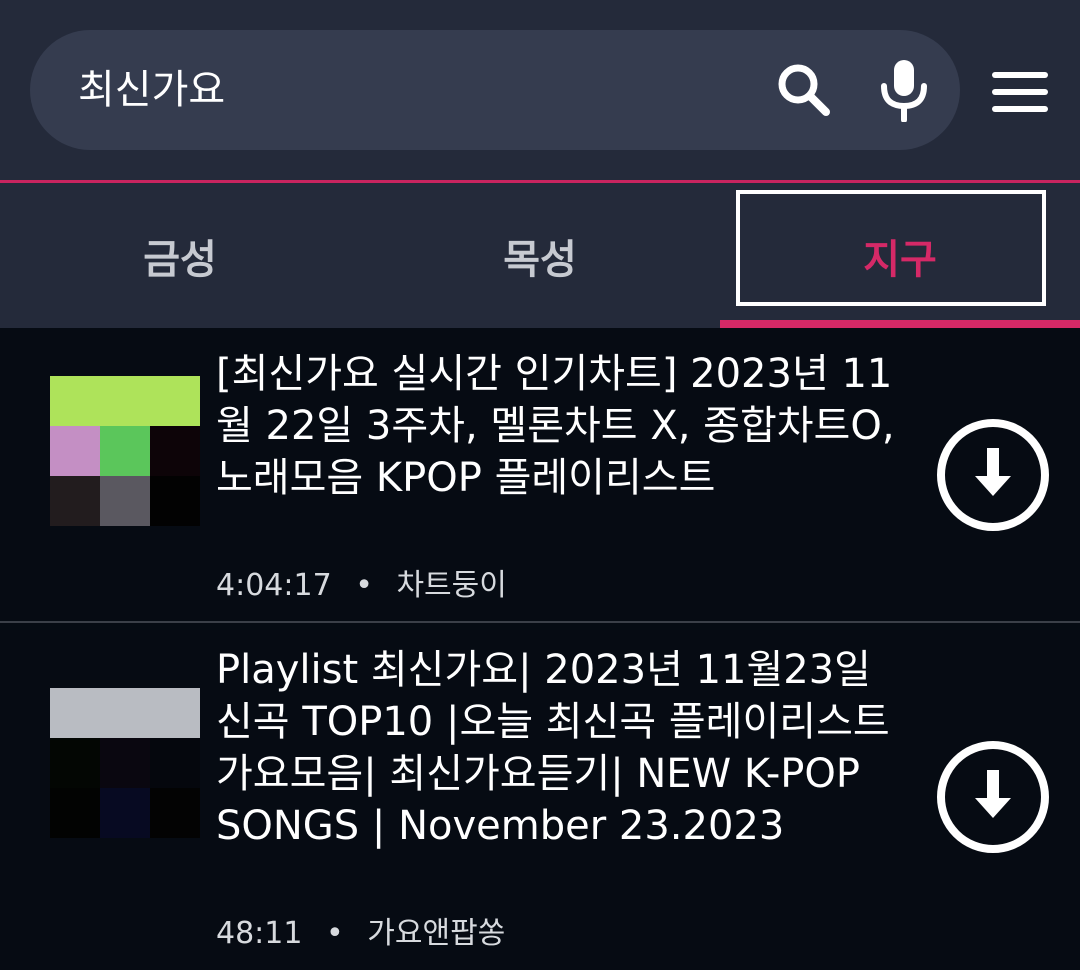 This screenshot has width=1080, height=970. I want to click on result-divider, so click(540, 622).